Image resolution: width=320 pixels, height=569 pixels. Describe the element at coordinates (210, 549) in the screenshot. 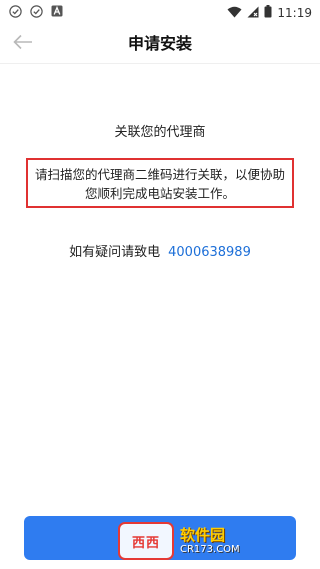

I see `watermark-domain: CR173.COM` at that location.